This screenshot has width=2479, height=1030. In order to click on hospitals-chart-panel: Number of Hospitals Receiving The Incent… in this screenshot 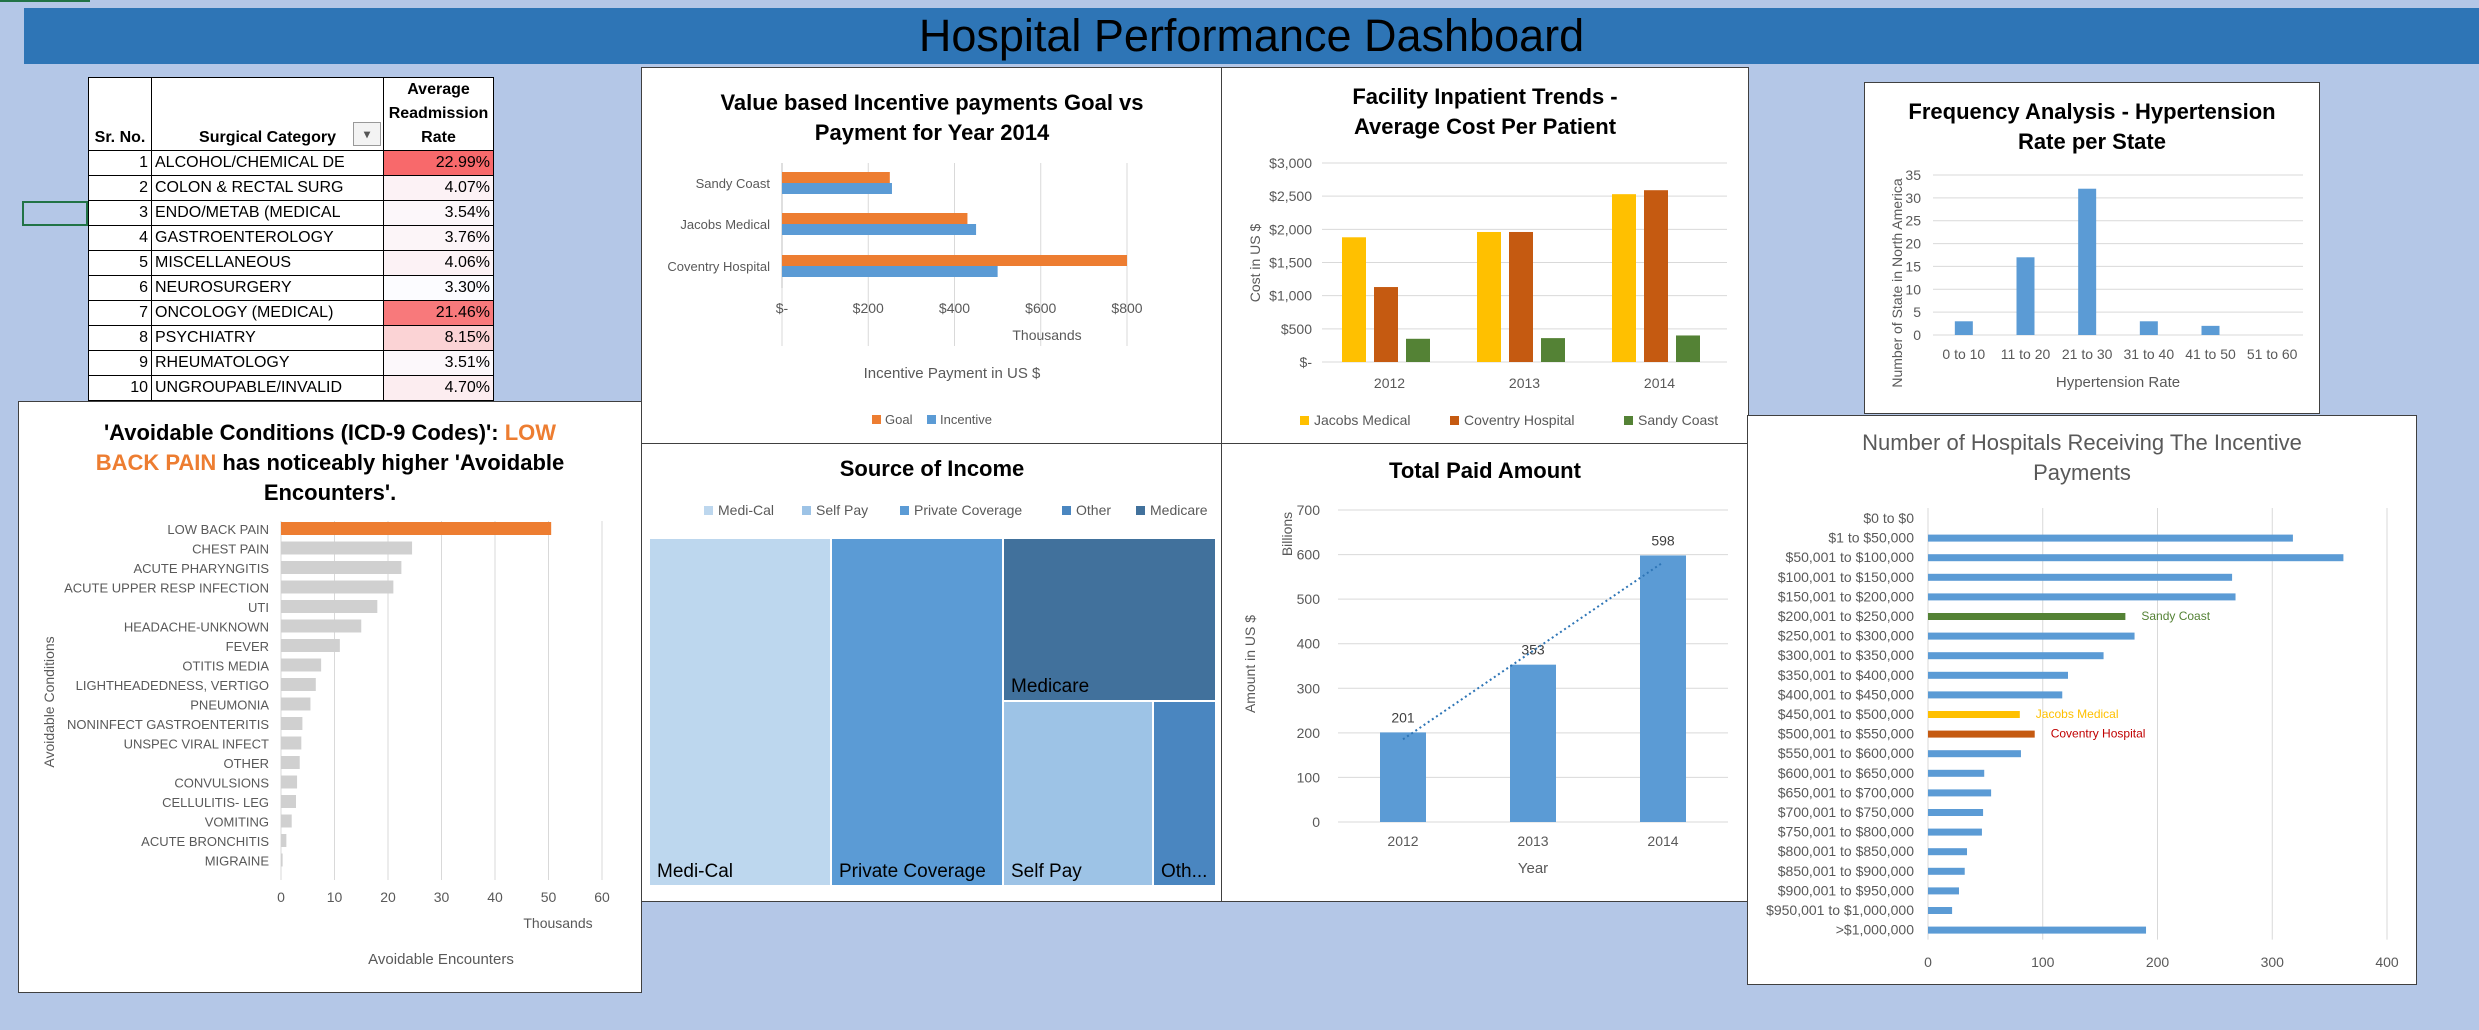, I will do `click(2082, 700)`.